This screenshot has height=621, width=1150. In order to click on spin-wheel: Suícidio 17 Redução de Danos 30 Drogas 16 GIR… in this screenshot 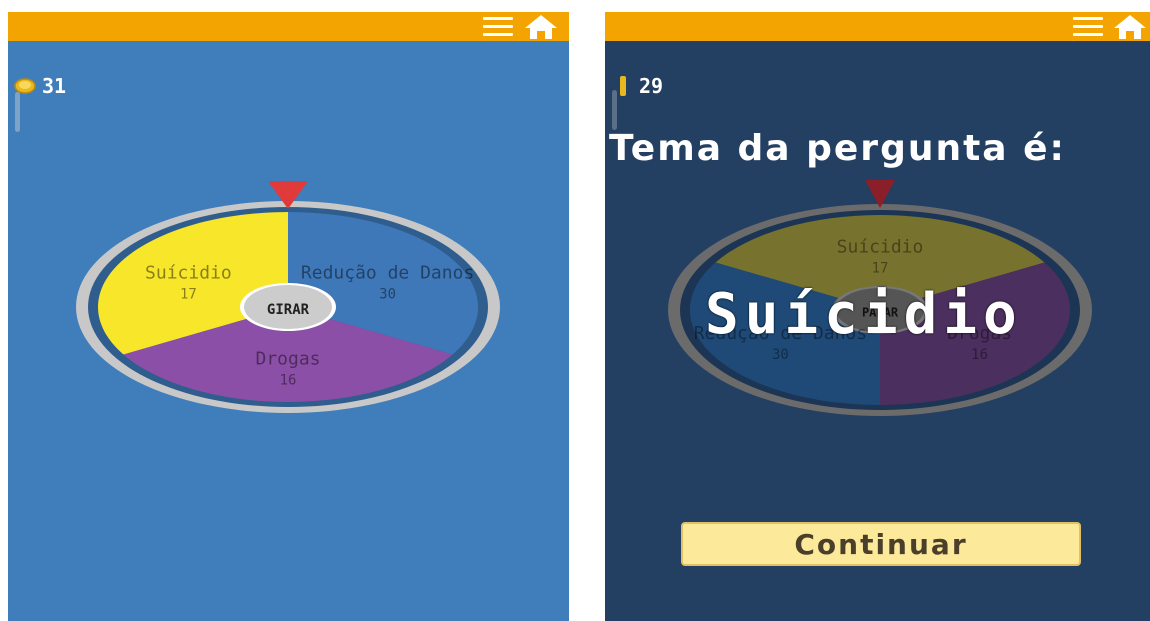, I will do `click(288, 297)`.